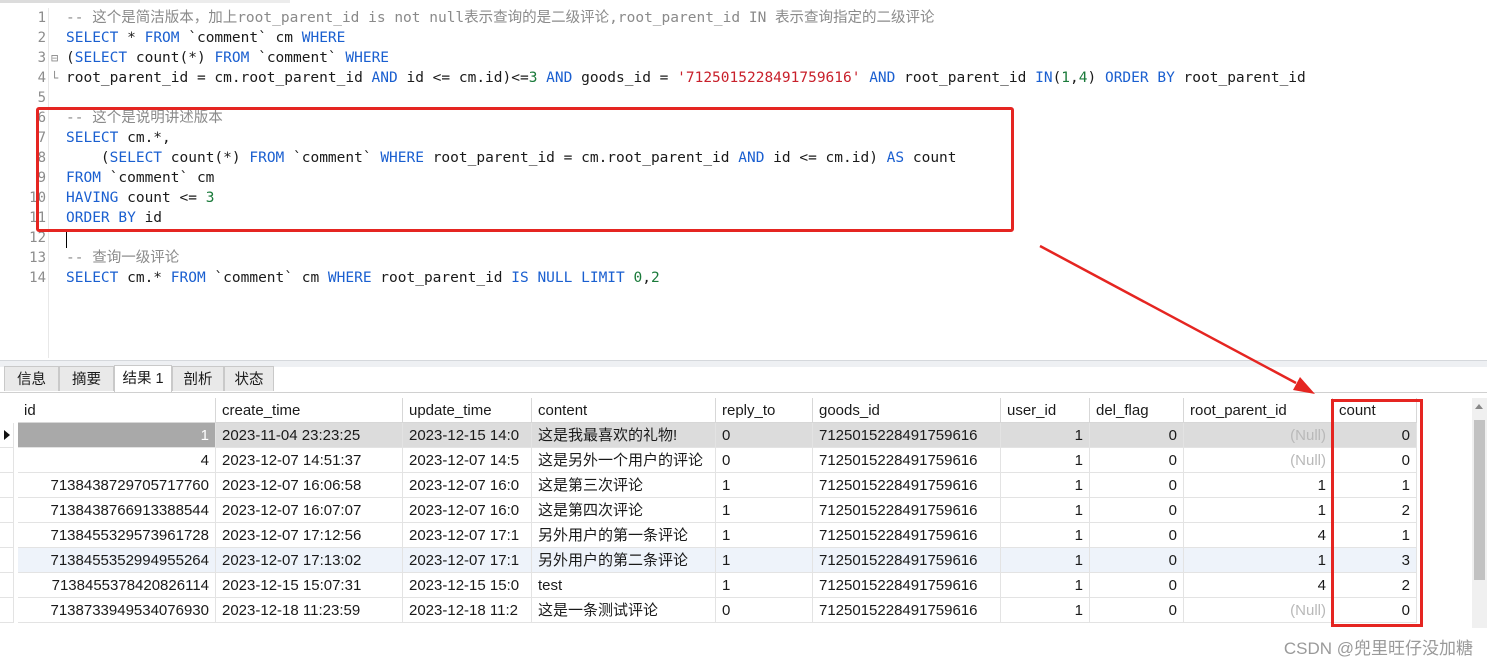 This screenshot has width=1487, height=665. What do you see at coordinates (1045, 410) in the screenshot?
I see `column-header-user-id: user_id` at bounding box center [1045, 410].